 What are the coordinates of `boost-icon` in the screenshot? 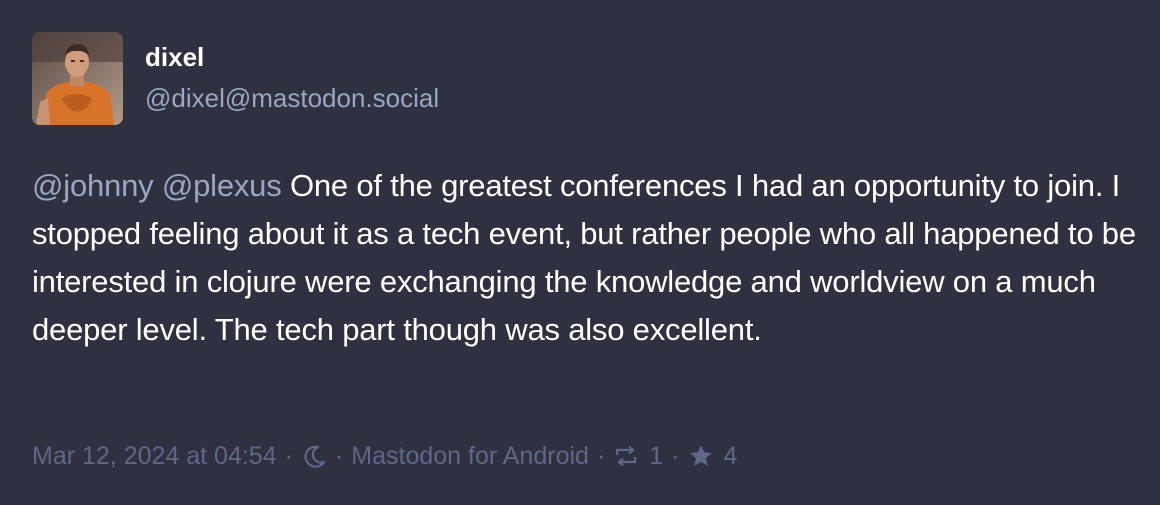 It's located at (626, 456).